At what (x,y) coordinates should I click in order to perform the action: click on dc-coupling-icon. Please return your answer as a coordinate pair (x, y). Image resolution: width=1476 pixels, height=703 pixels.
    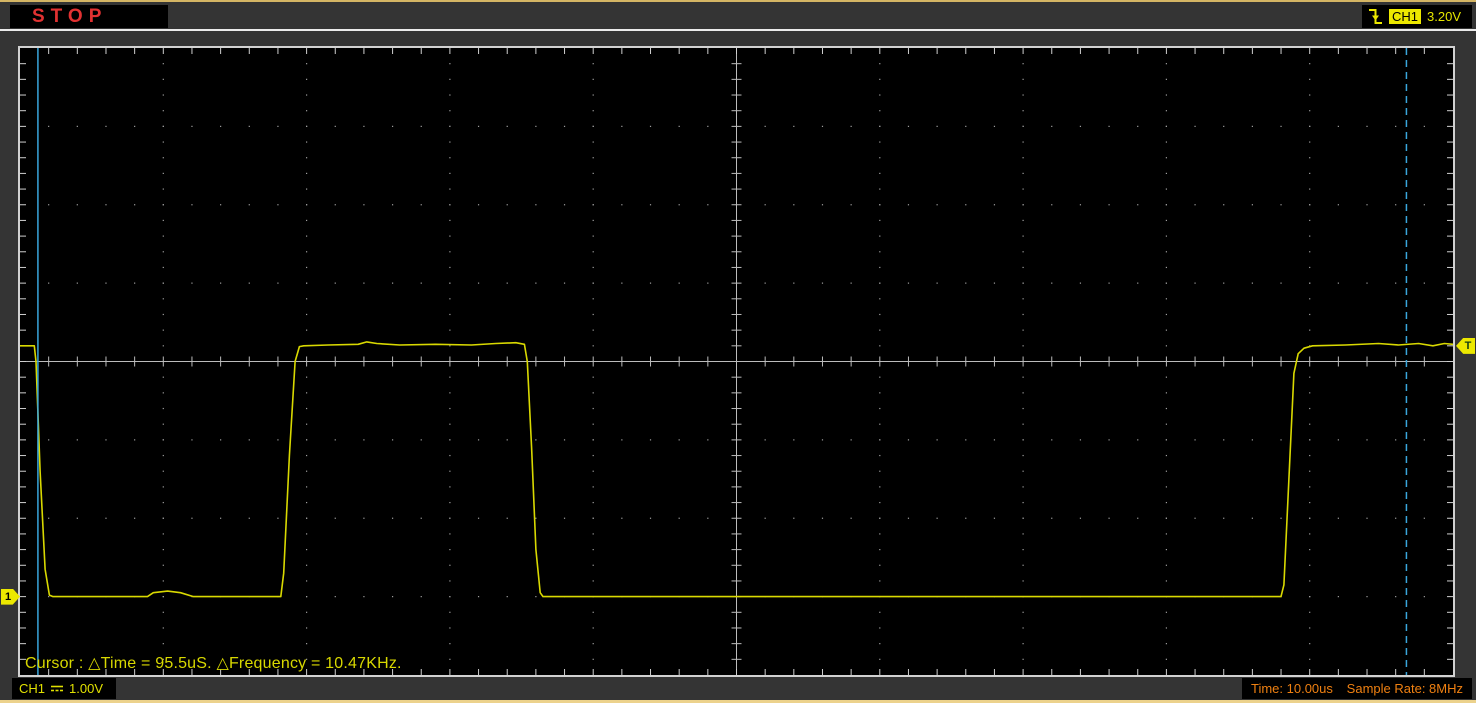
    Looking at the image, I should click on (57, 688).